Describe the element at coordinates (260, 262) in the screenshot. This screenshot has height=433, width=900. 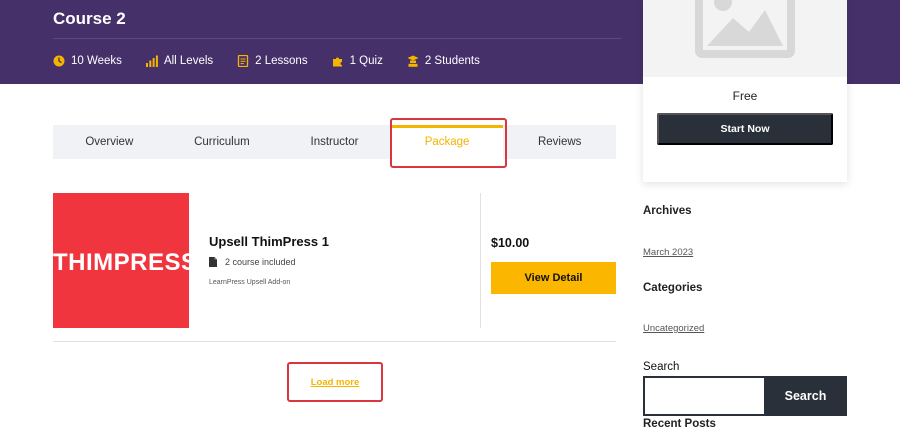
I see `package-course-count-label: 2 course included` at that location.